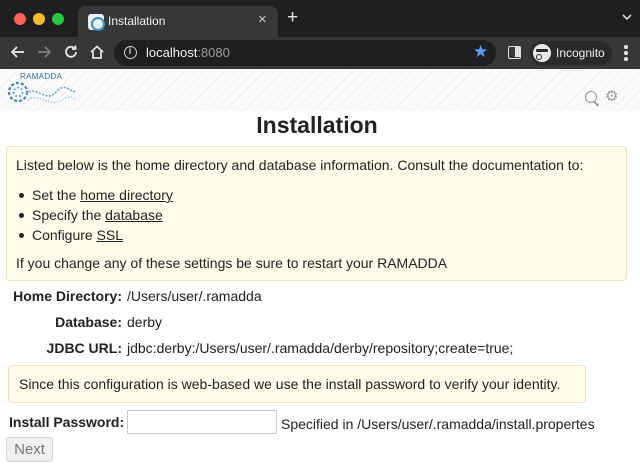 The width and height of the screenshot is (640, 467). What do you see at coordinates (320, 90) in the screenshot?
I see `site-header: RAMADDA ⚙` at bounding box center [320, 90].